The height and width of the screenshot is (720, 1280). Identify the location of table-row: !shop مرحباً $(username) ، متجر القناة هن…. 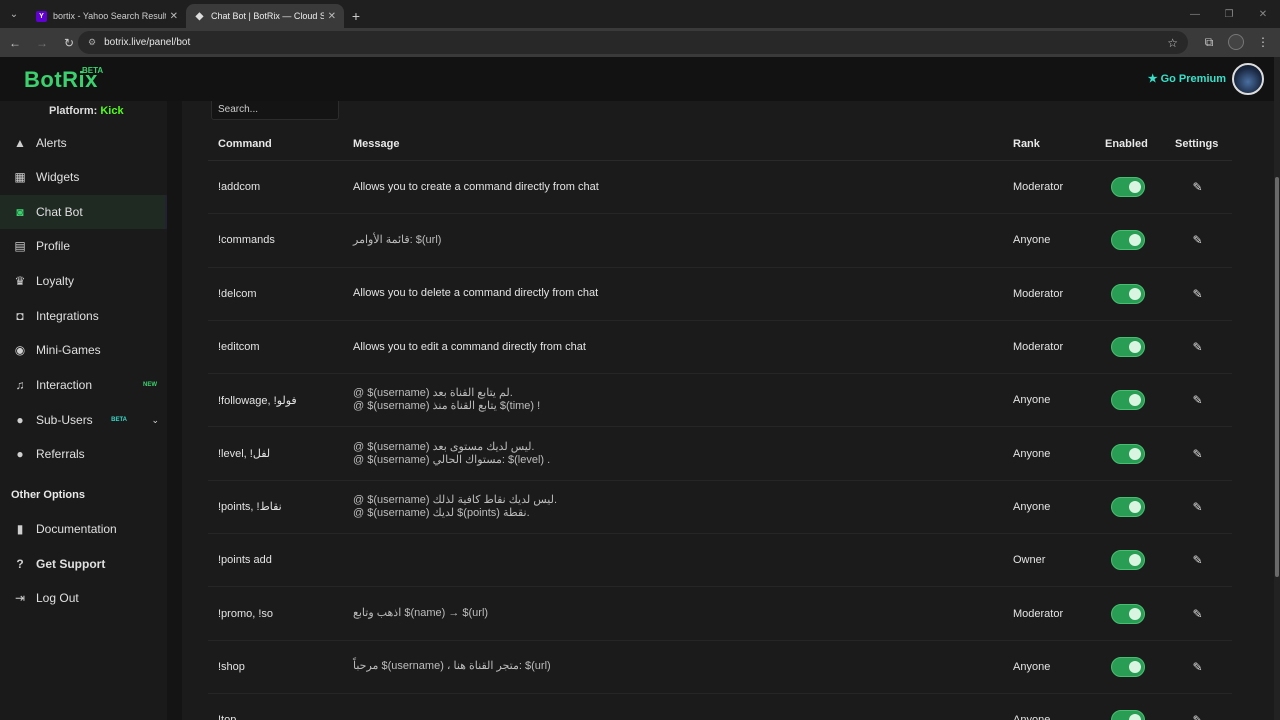
(720, 667).